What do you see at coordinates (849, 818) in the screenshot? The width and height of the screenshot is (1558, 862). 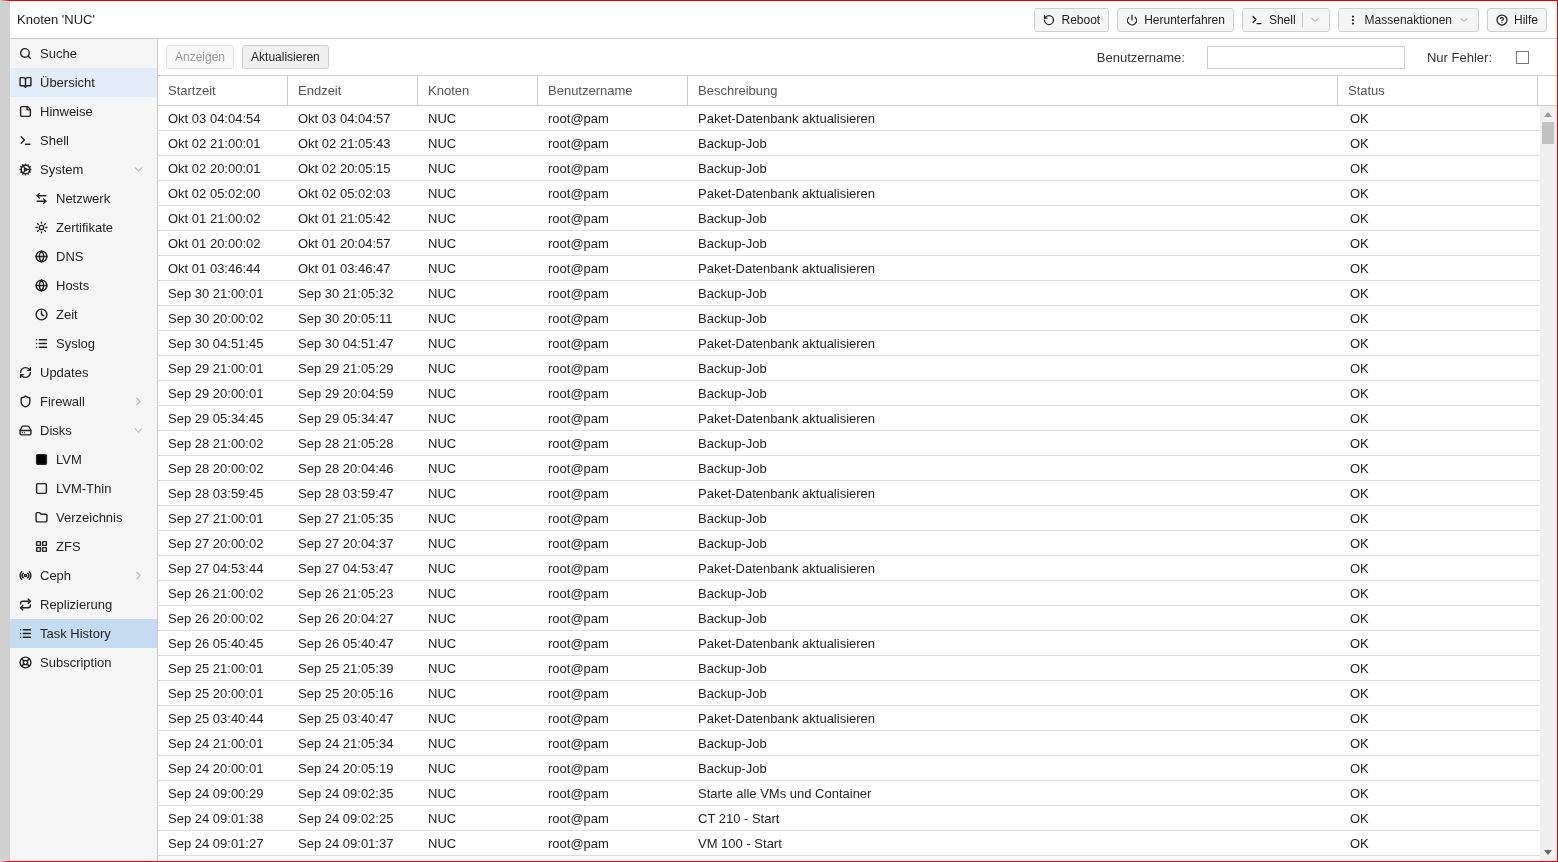 I see `table-row: Sep 24 09:01:38 Sep 24 09:02:25 NUC root@pam CT 210 - Start OK` at bounding box center [849, 818].